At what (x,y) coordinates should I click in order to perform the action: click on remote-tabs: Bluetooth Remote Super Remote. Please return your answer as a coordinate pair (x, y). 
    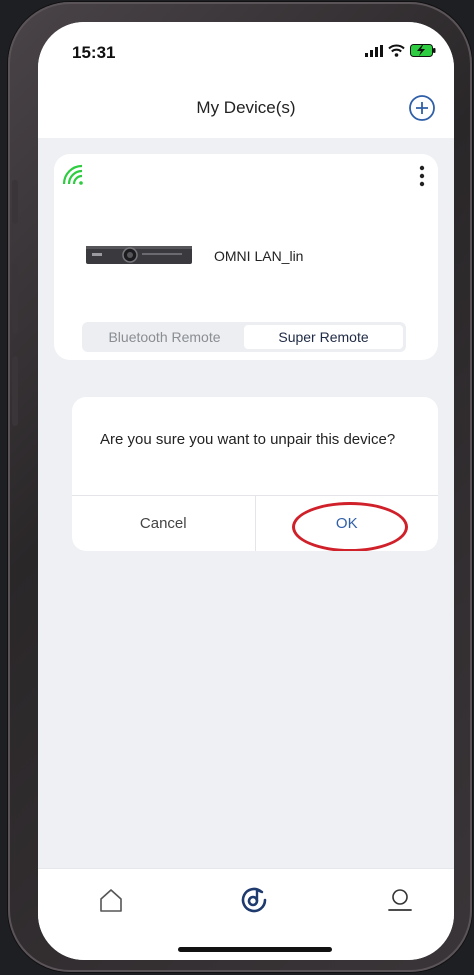
    Looking at the image, I should click on (244, 337).